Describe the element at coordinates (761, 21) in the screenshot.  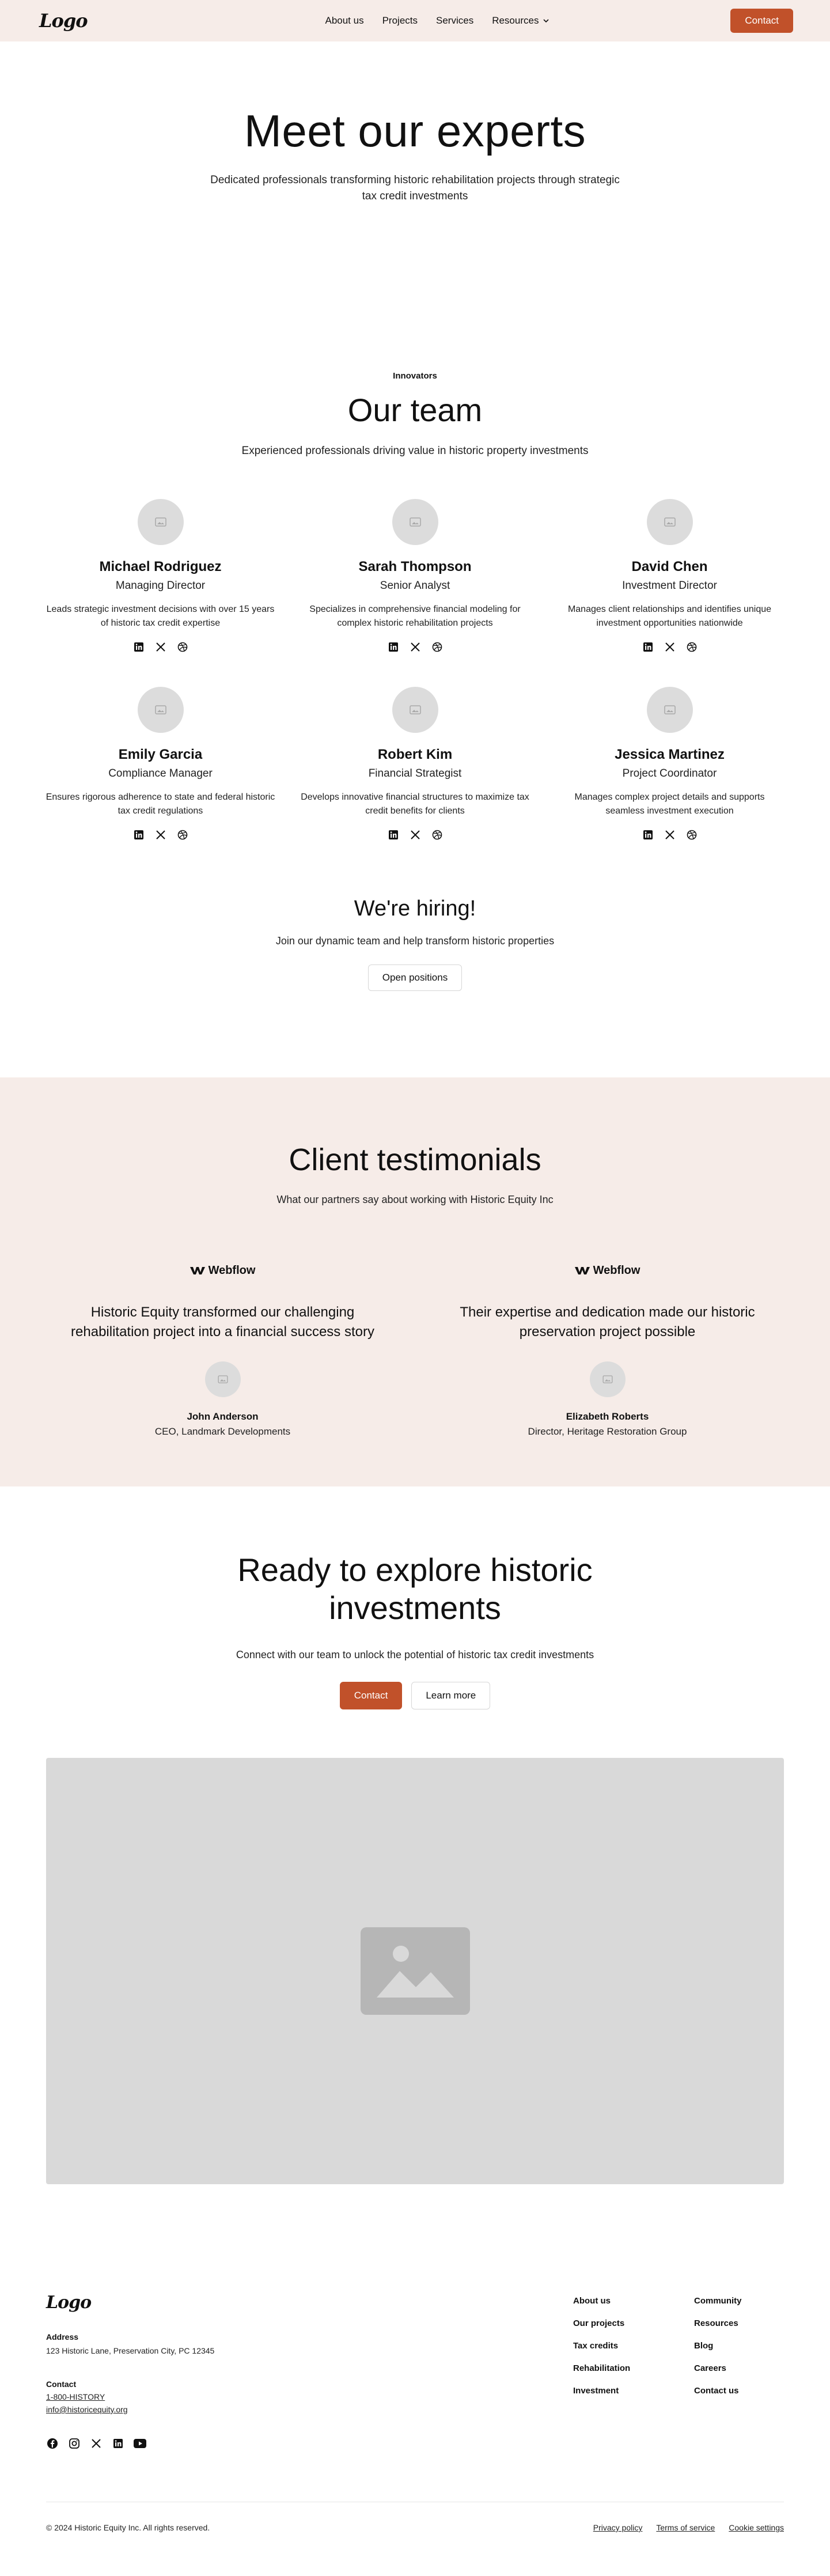
I see `nav-contact-button: Contact` at that location.